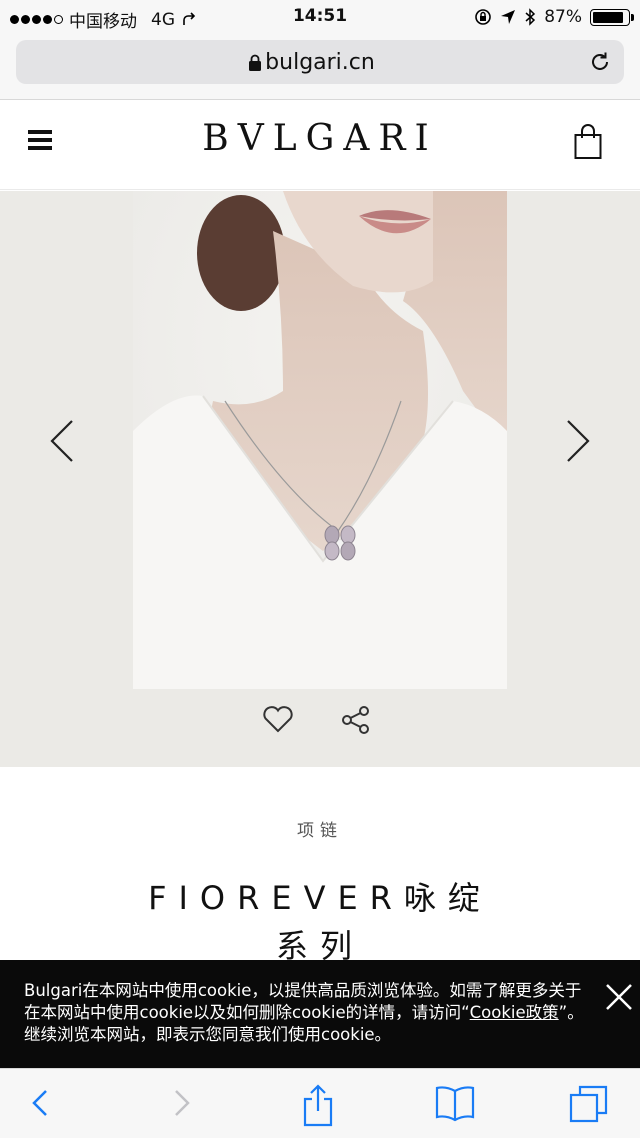  I want to click on browser-address-area: bulgari.cn, so click(320, 67).